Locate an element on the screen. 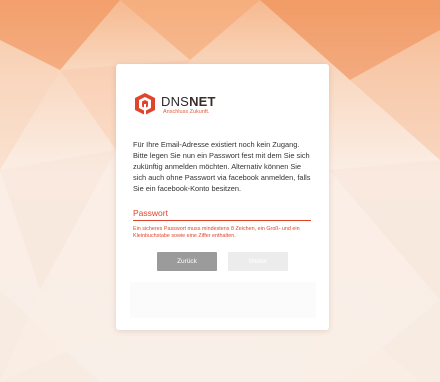 This screenshot has width=440, height=382. back-button: Zurück is located at coordinates (187, 261).